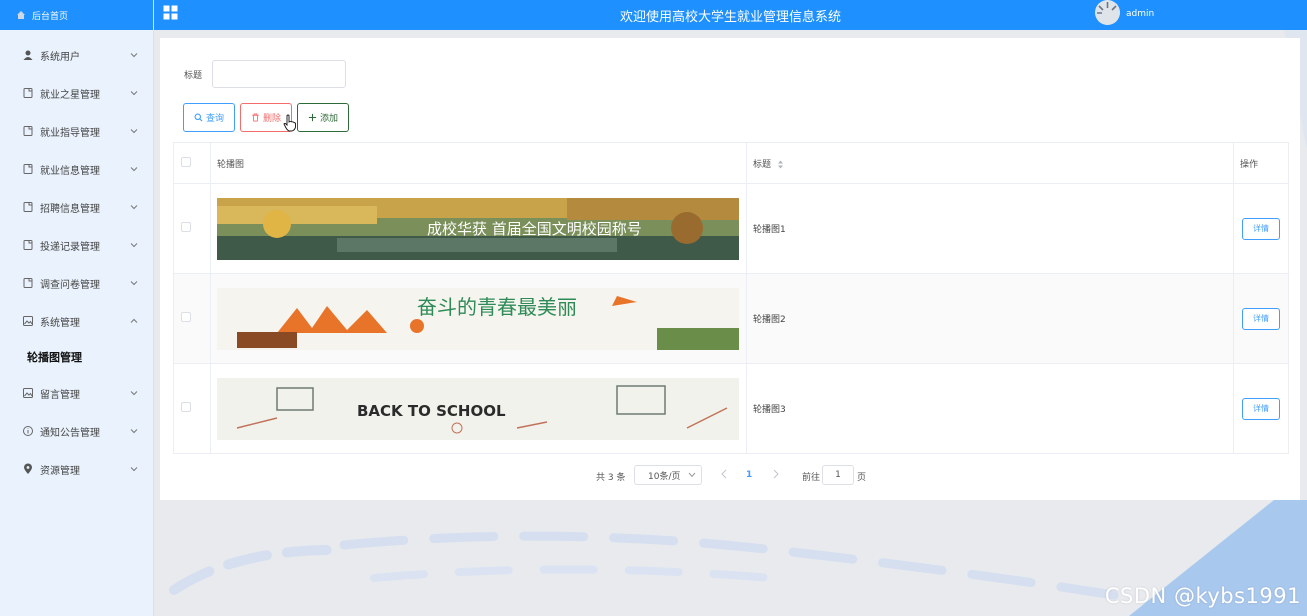 The height and width of the screenshot is (616, 1307). What do you see at coordinates (730, 15) in the screenshot?
I see `top-header: 欢迎使用高校大学生就业管理信息系统 admin` at bounding box center [730, 15].